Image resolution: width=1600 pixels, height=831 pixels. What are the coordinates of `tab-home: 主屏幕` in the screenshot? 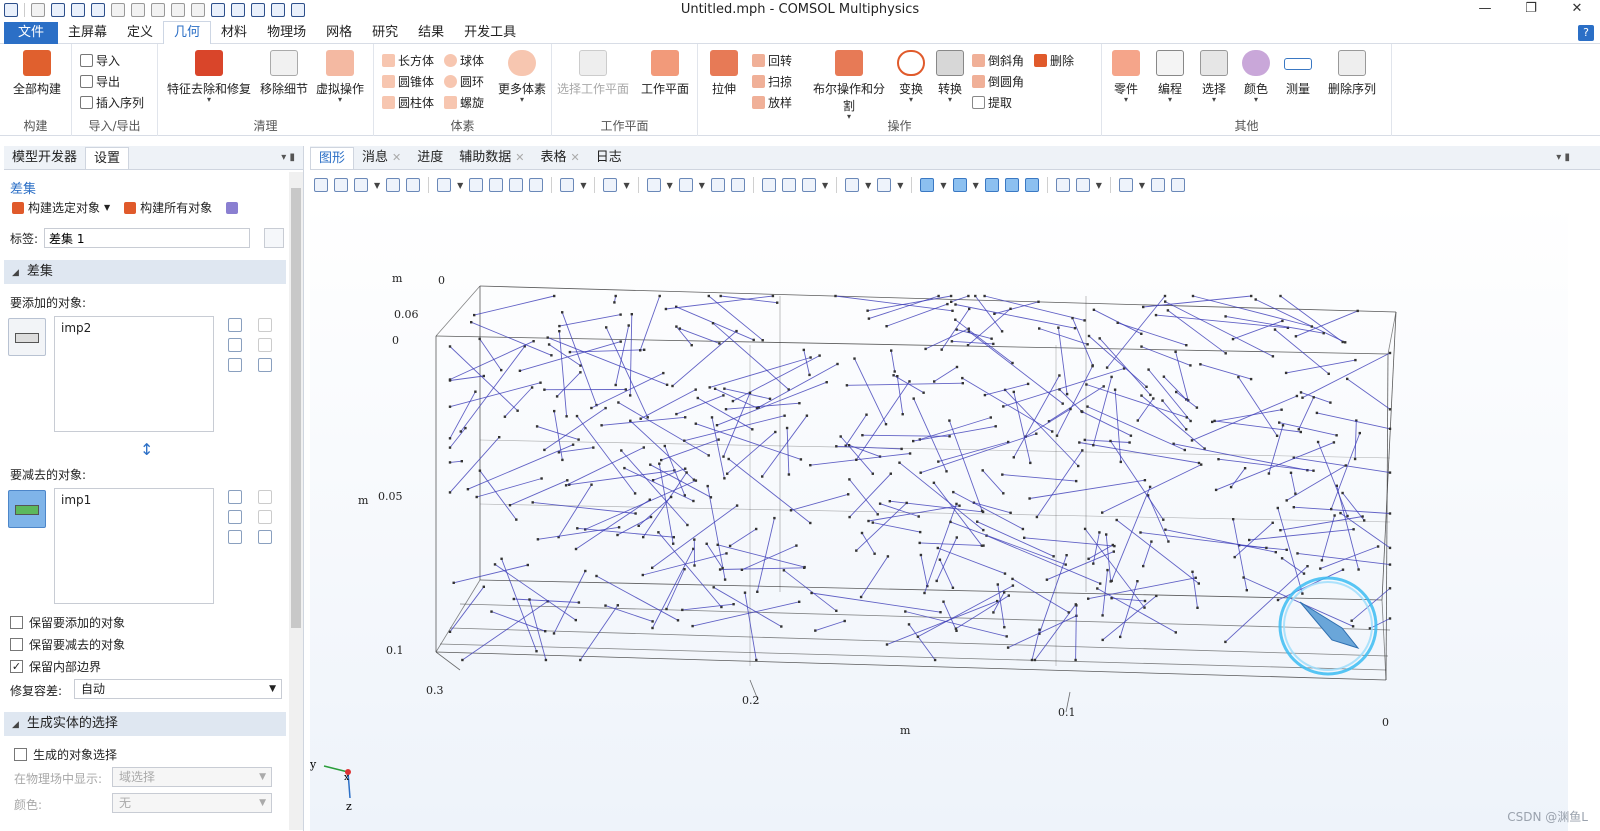 It's located at (87, 33).